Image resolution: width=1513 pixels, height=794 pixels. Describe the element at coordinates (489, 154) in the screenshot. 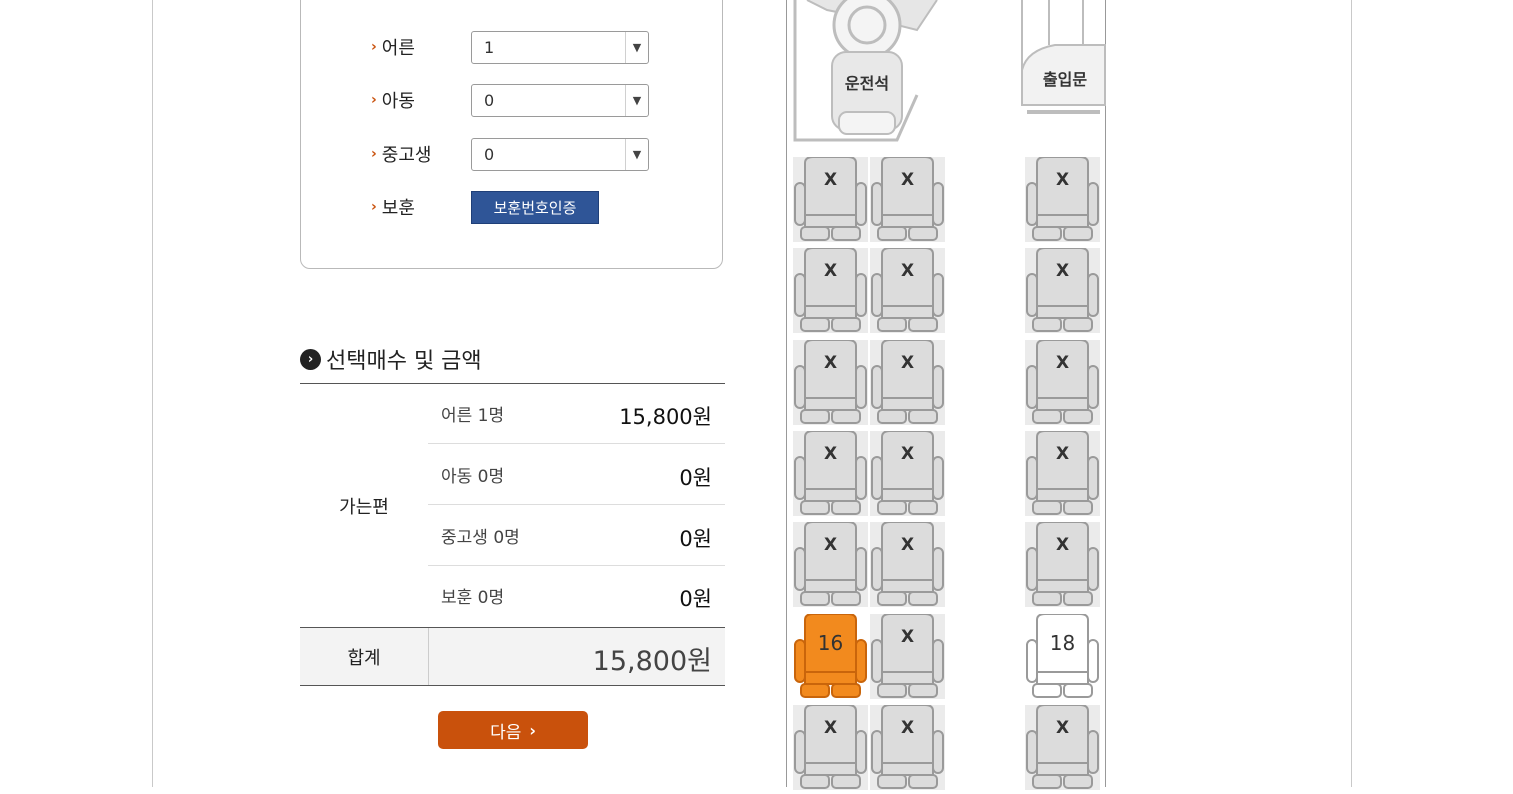

I see `student-count-value: 0` at that location.